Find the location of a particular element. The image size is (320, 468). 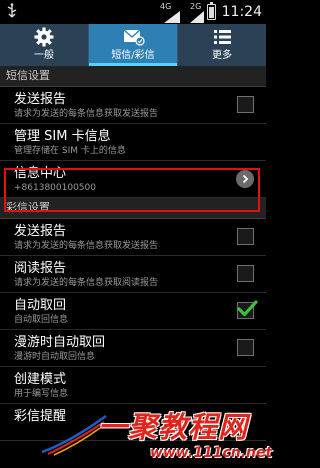

item-title: 信息中心 is located at coordinates (40, 173).